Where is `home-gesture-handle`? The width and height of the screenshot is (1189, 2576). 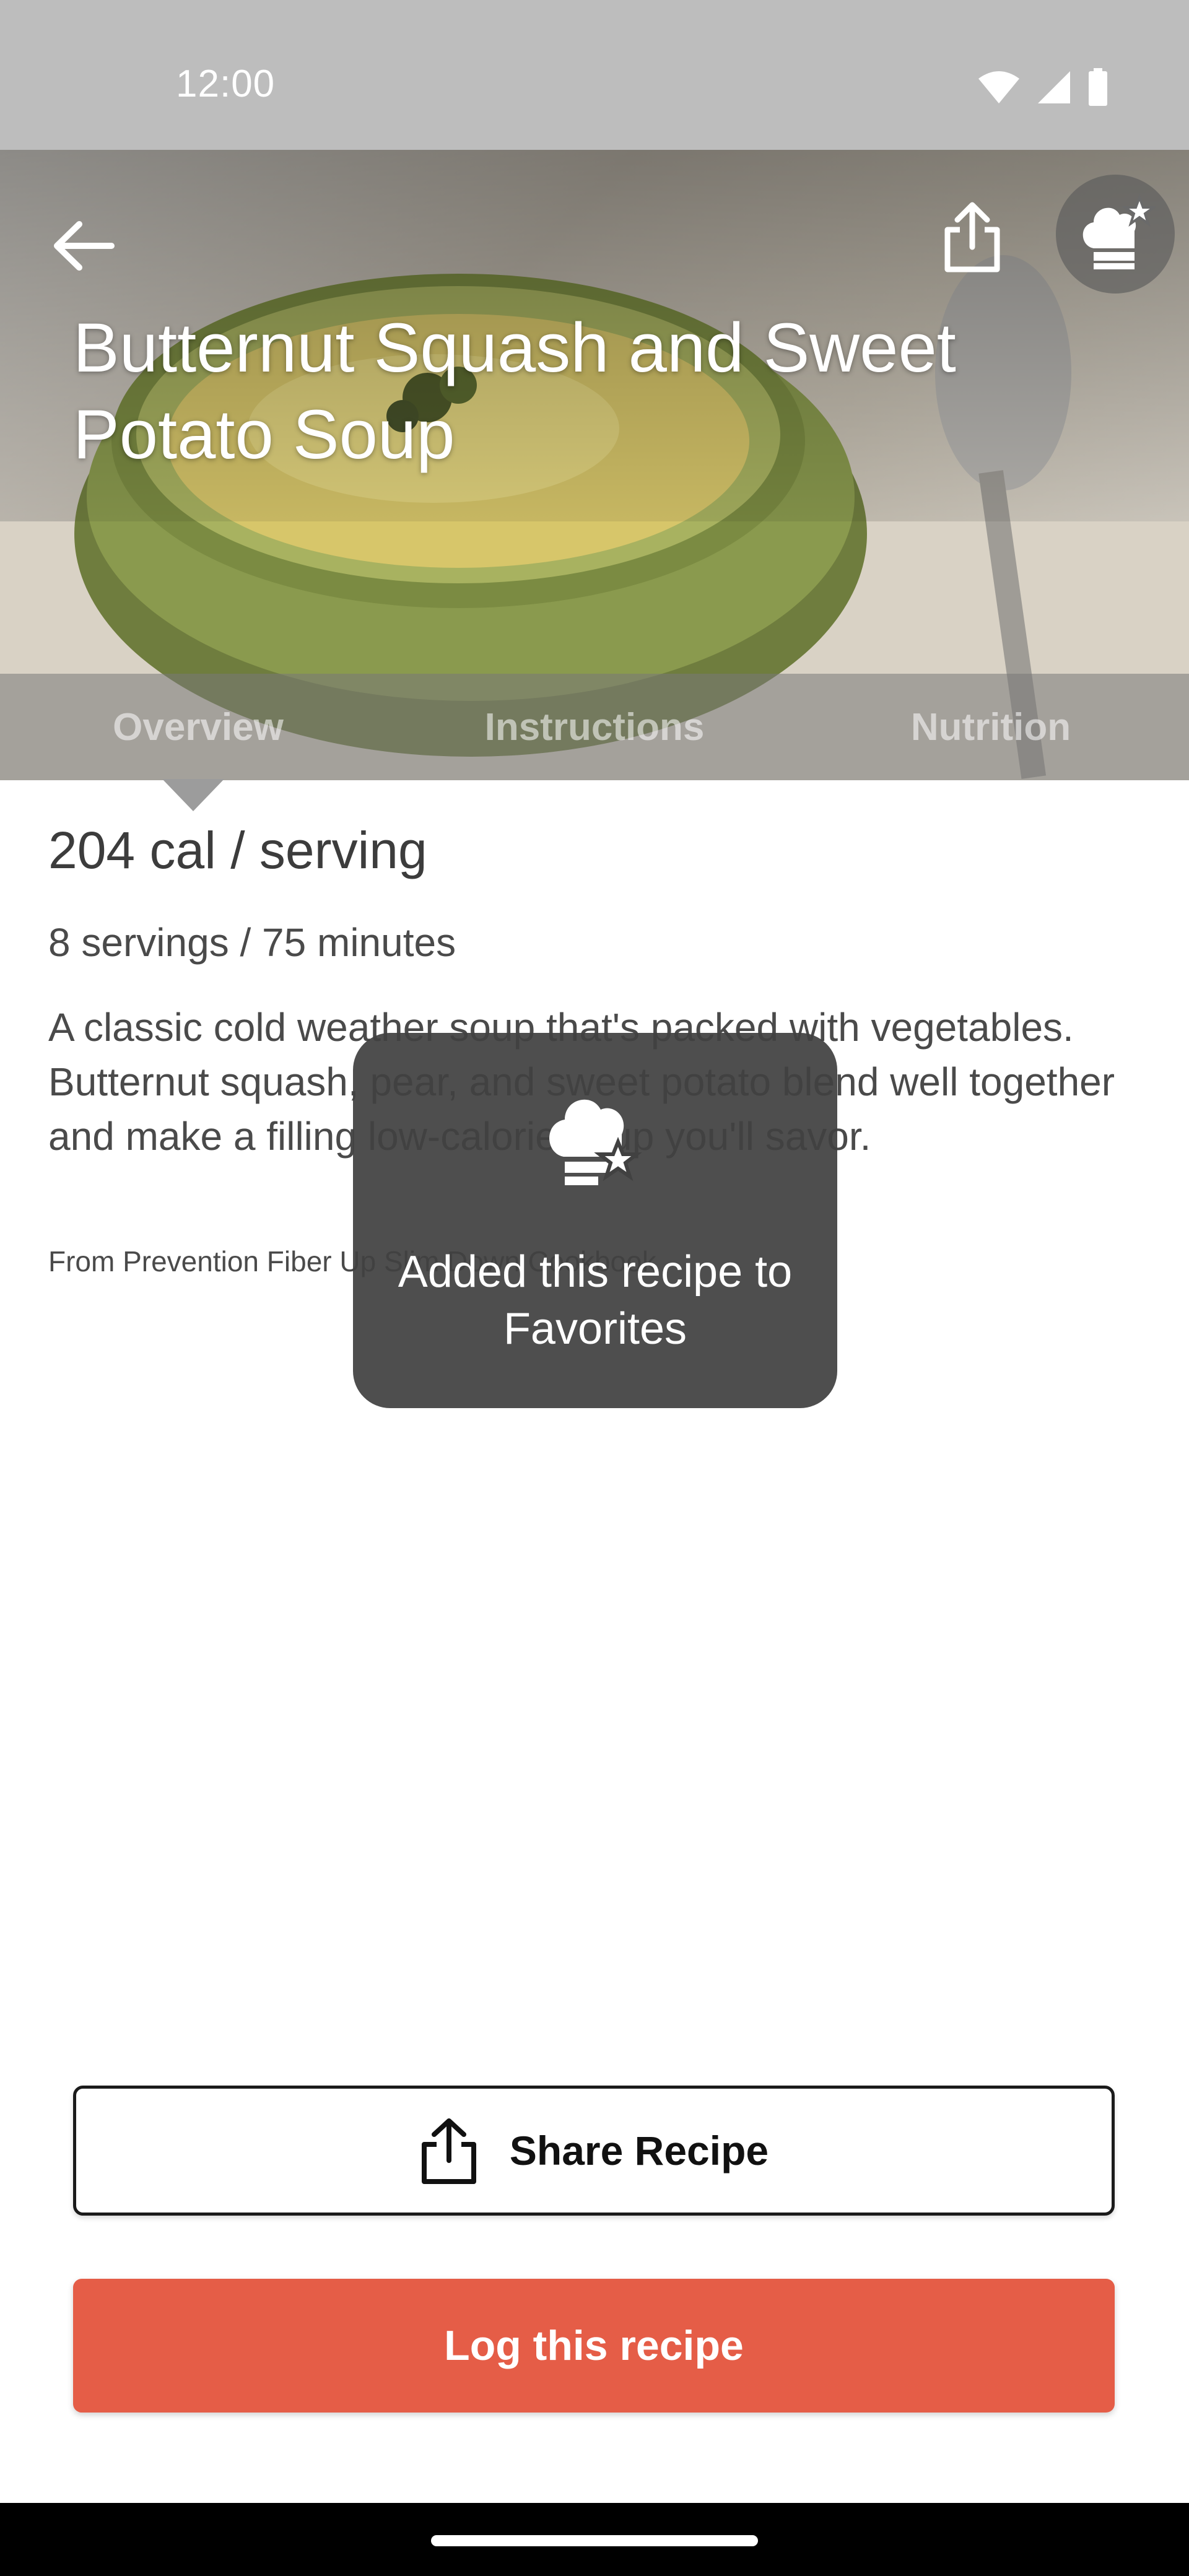 home-gesture-handle is located at coordinates (594, 2540).